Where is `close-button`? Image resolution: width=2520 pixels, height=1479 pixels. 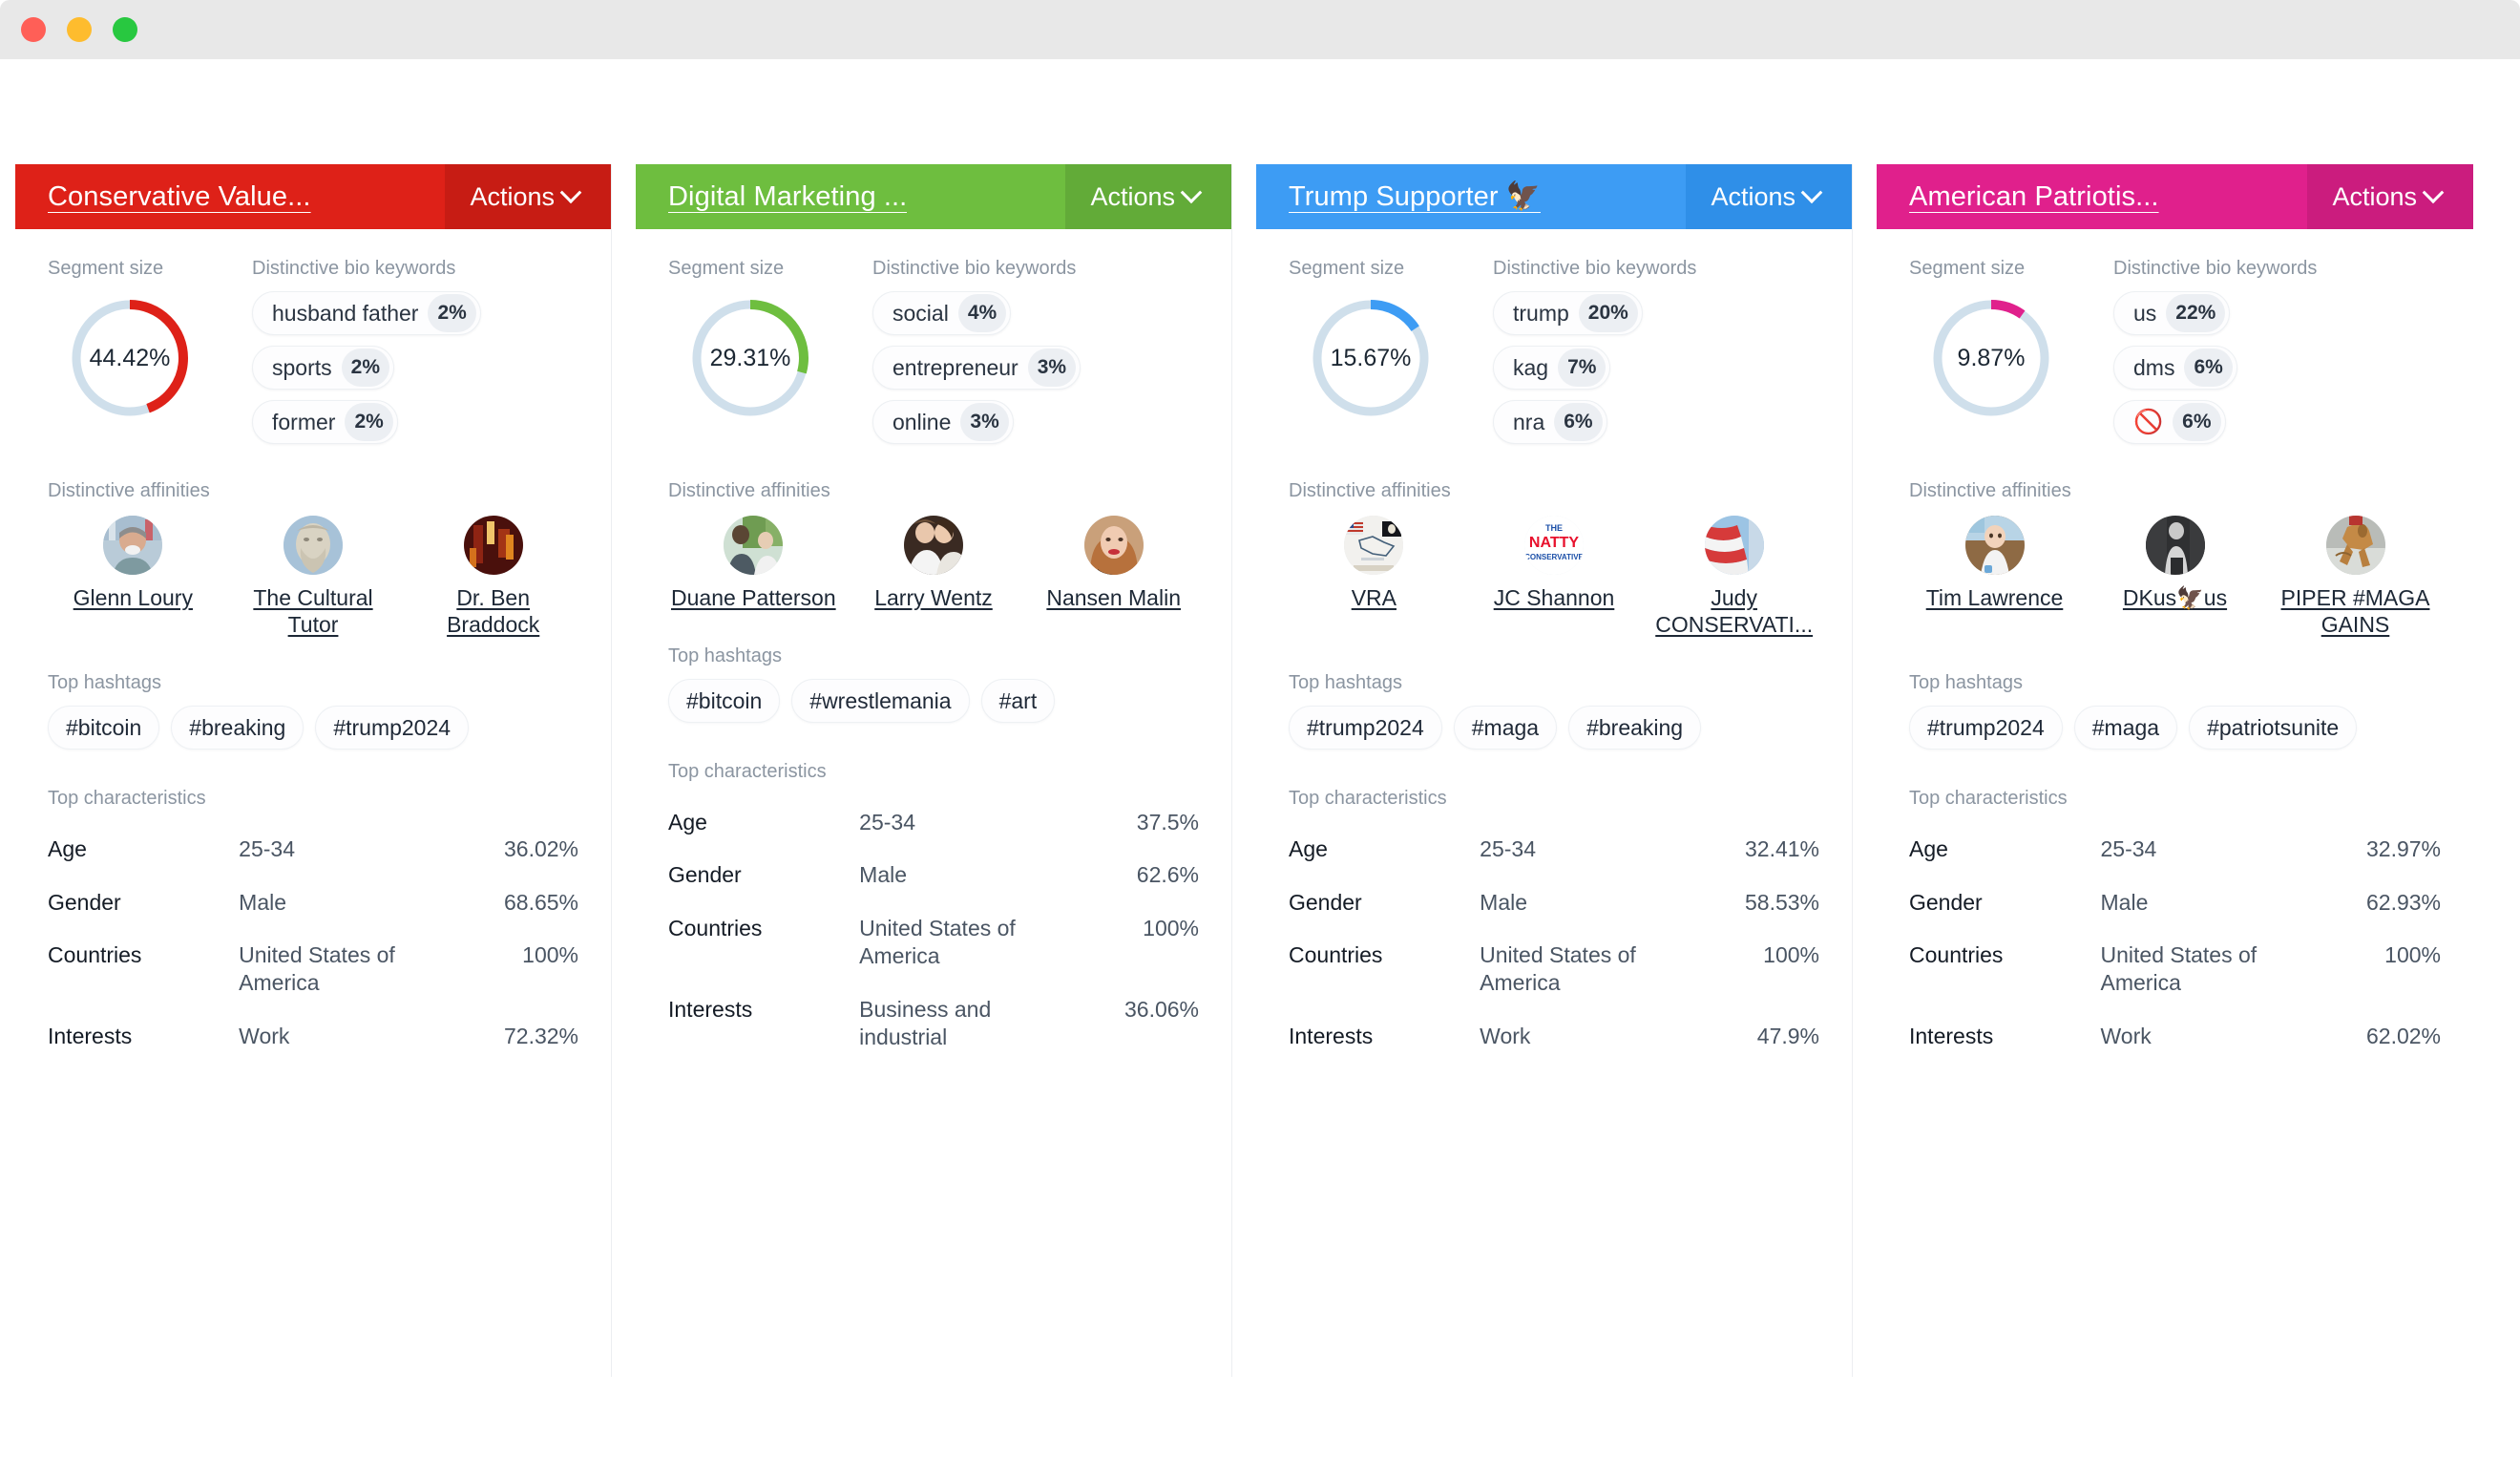 close-button is located at coordinates (33, 29).